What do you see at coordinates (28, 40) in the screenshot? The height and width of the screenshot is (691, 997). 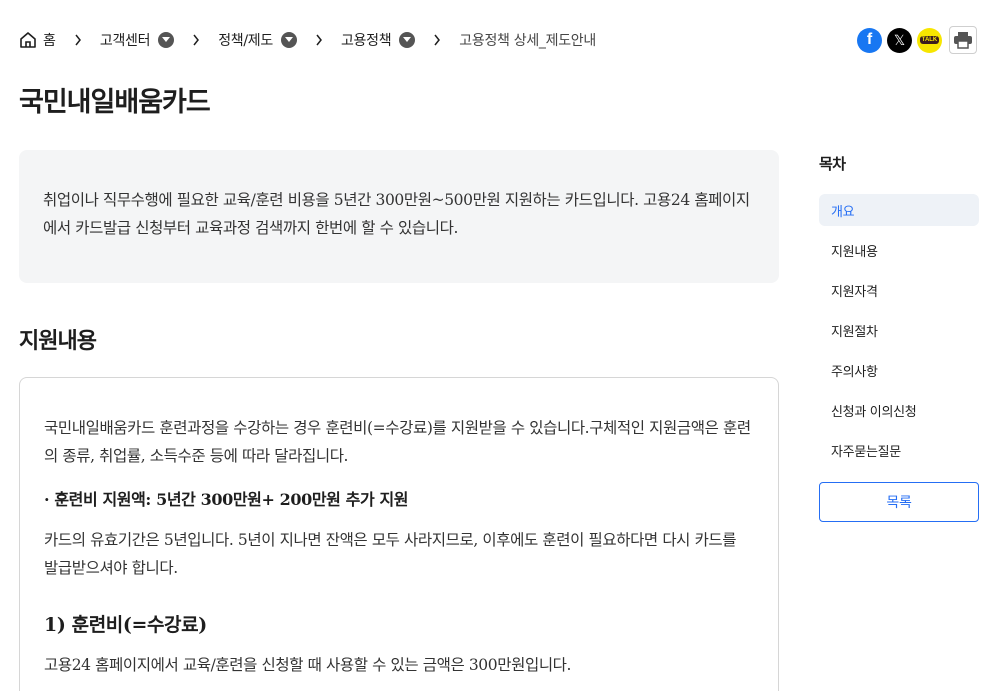 I see `home-icon` at bounding box center [28, 40].